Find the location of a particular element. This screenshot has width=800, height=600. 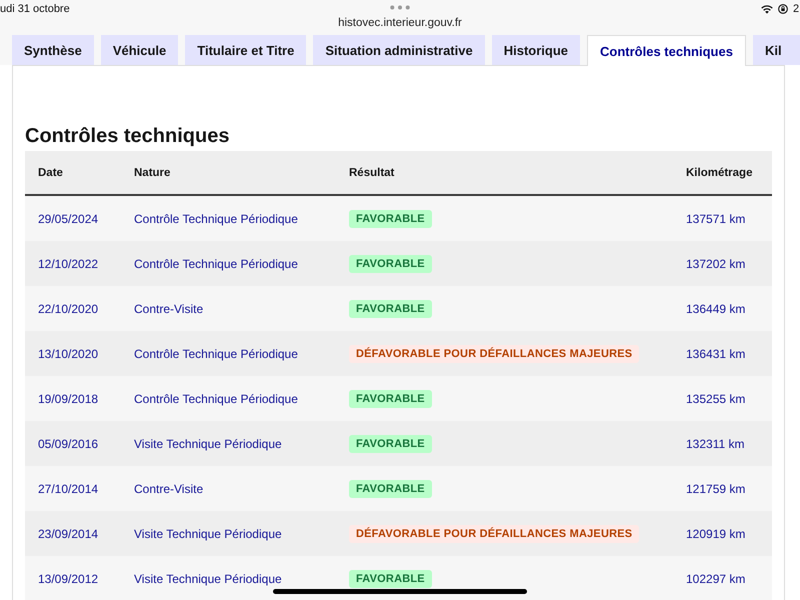

tab: Contrôles techniques is located at coordinates (666, 50).